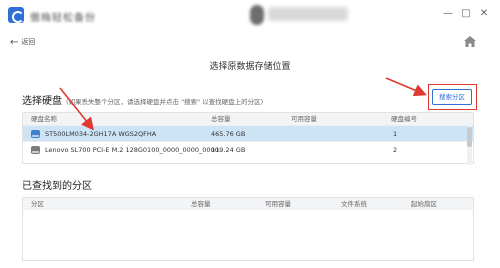 The height and width of the screenshot is (268, 500). I want to click on disk-number: 2, so click(395, 150).